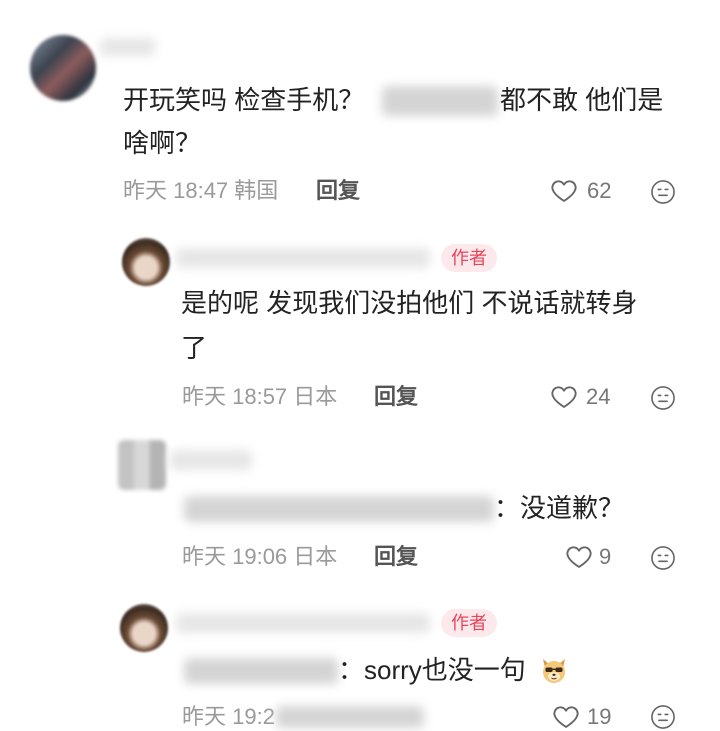  Describe the element at coordinates (260, 556) in the screenshot. I see `comment-meta: 昨天 19:06 日本` at that location.